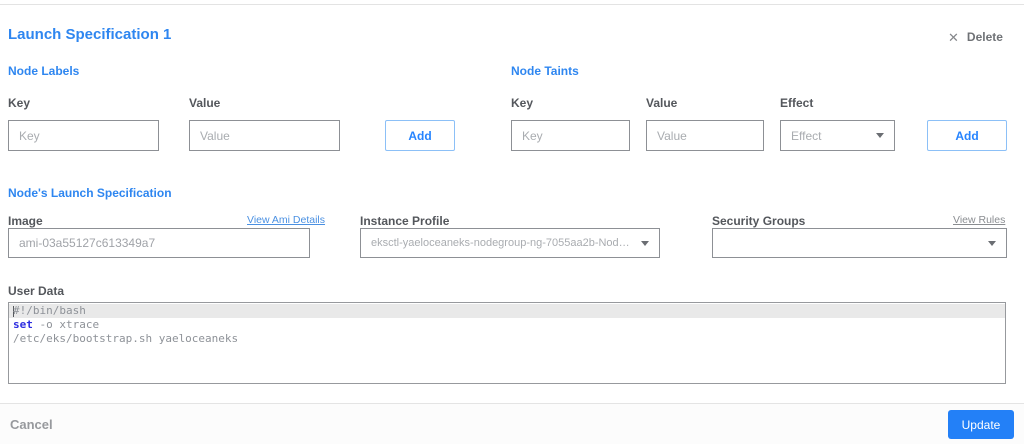  What do you see at coordinates (507, 311) in the screenshot?
I see `code-line: #!/bin/bash` at bounding box center [507, 311].